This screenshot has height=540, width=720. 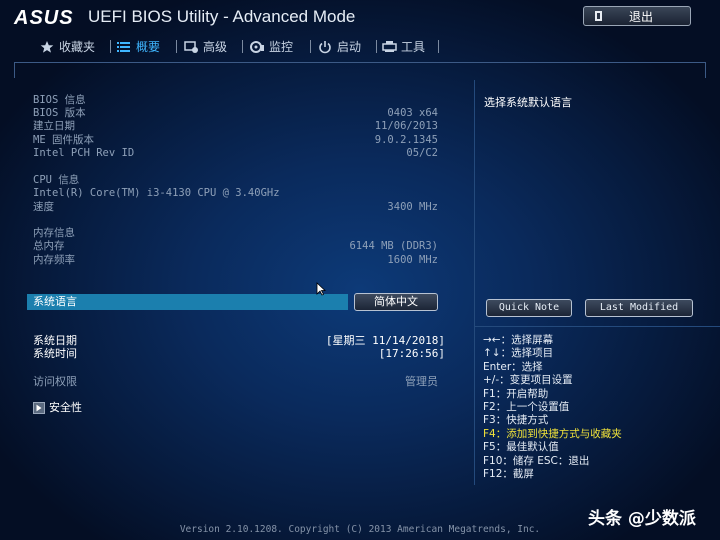 What do you see at coordinates (187, 302) in the screenshot?
I see `system-language-row: 系统语言` at bounding box center [187, 302].